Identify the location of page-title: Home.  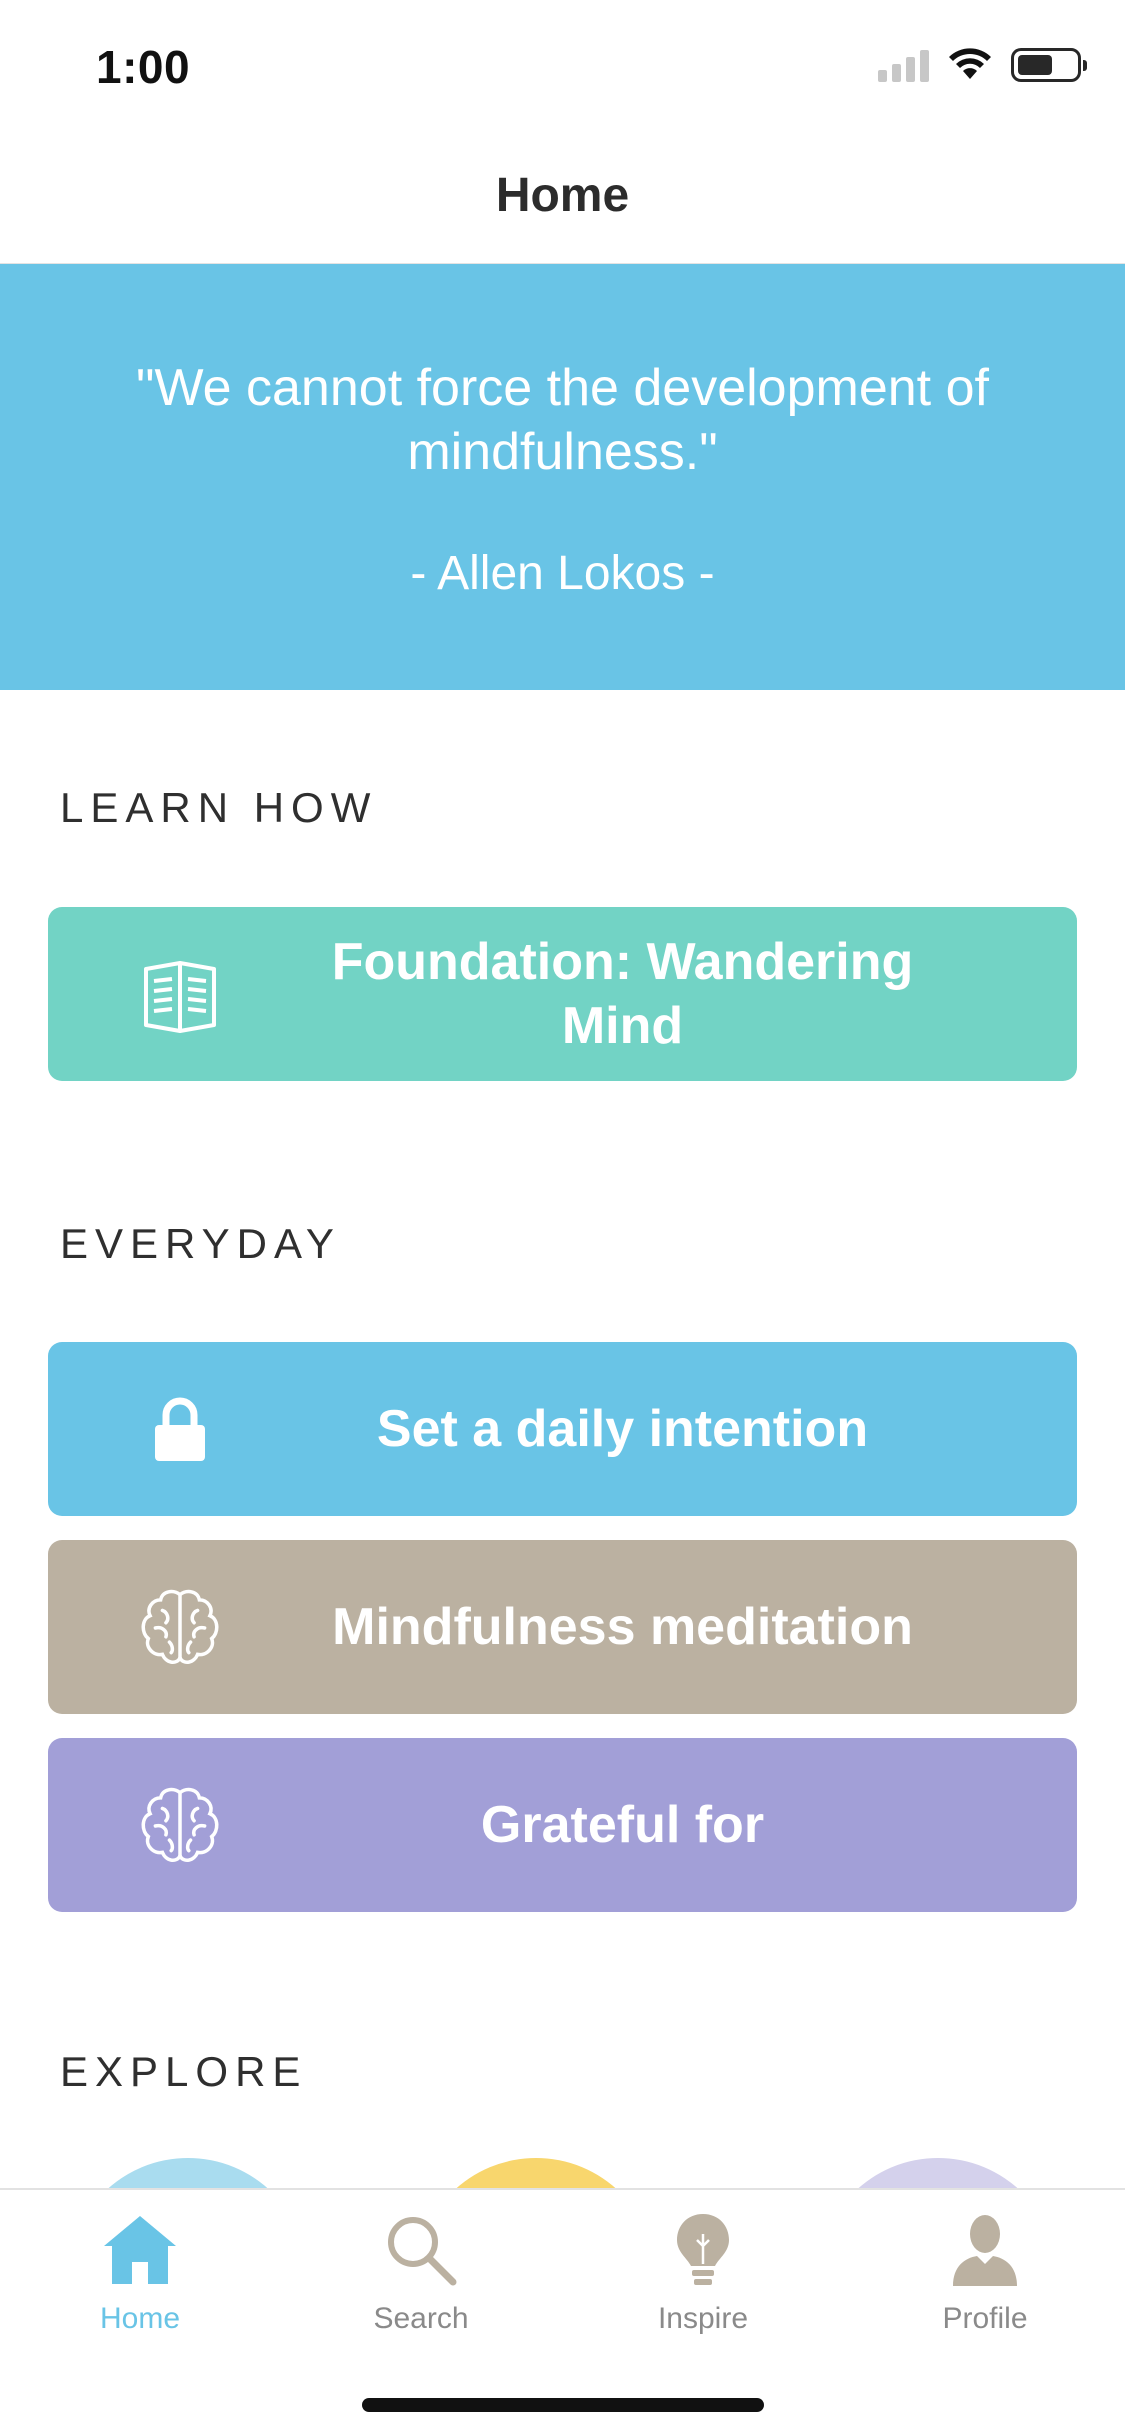
(562, 195).